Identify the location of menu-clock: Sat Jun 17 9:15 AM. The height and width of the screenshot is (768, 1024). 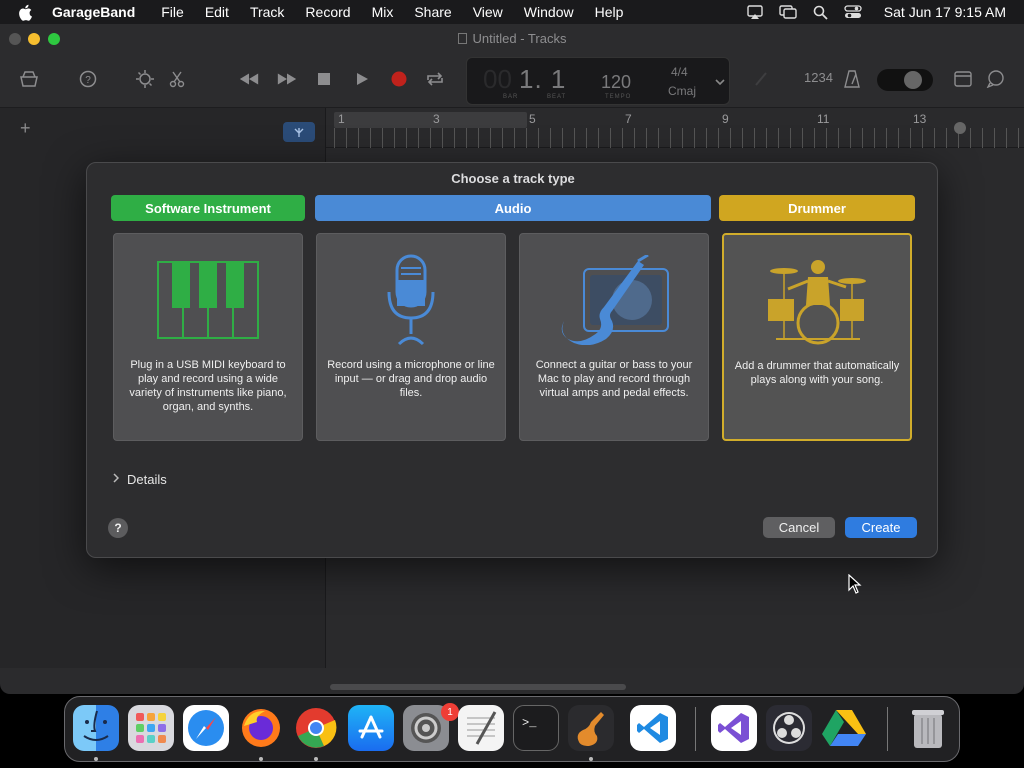
(945, 12).